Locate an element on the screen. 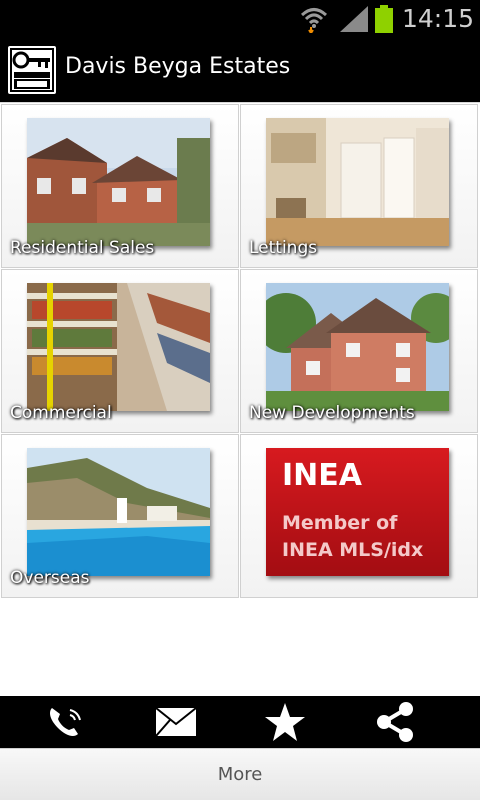 The width and height of the screenshot is (480, 800). status-bar: 14:15 is located at coordinates (240, 19).